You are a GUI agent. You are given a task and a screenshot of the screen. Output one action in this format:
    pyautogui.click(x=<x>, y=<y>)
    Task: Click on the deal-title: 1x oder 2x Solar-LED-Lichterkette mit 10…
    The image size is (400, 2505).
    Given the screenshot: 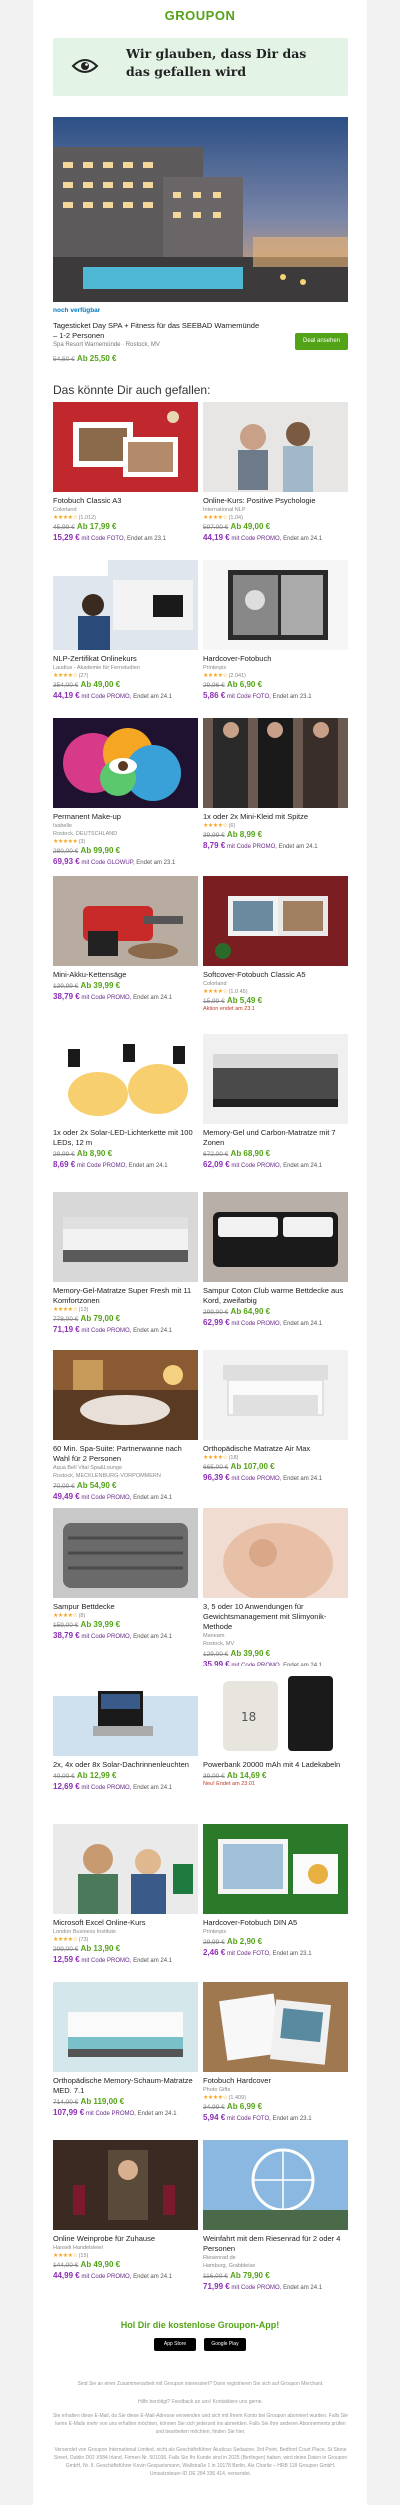 What is the action you would take?
    pyautogui.click(x=125, y=1138)
    